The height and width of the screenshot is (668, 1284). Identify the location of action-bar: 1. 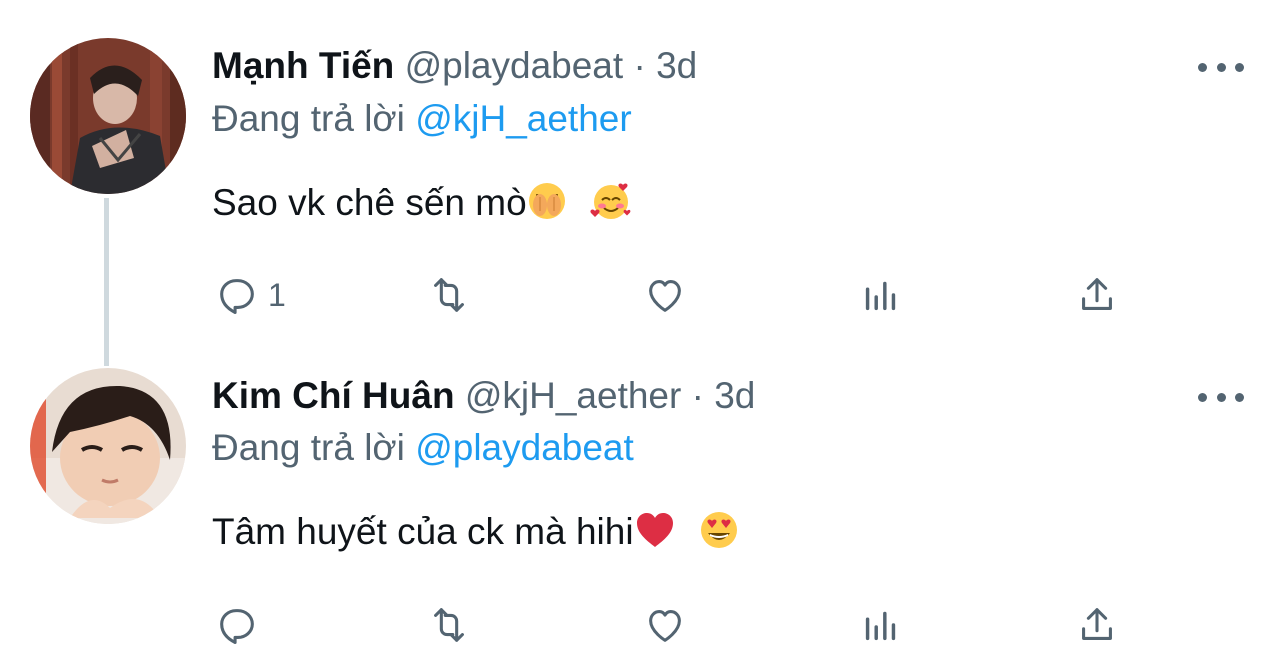
(672, 295).